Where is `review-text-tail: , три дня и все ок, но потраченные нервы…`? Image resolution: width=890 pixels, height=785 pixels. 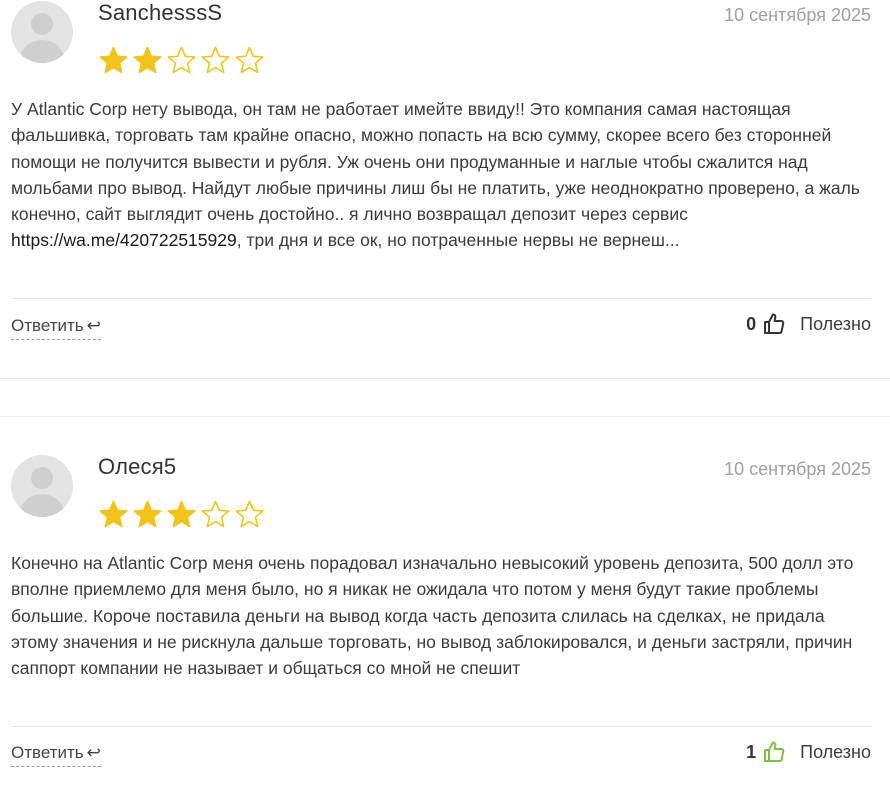 review-text-tail: , три дня и все ок, но потраченные нервы… is located at coordinates (458, 240).